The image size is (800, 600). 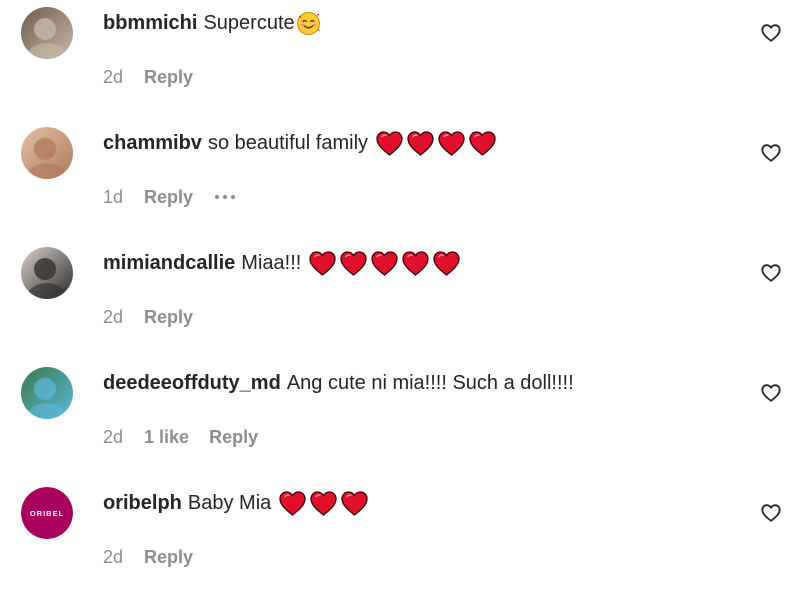 I want to click on comment-username: chammibv, so click(x=152, y=143).